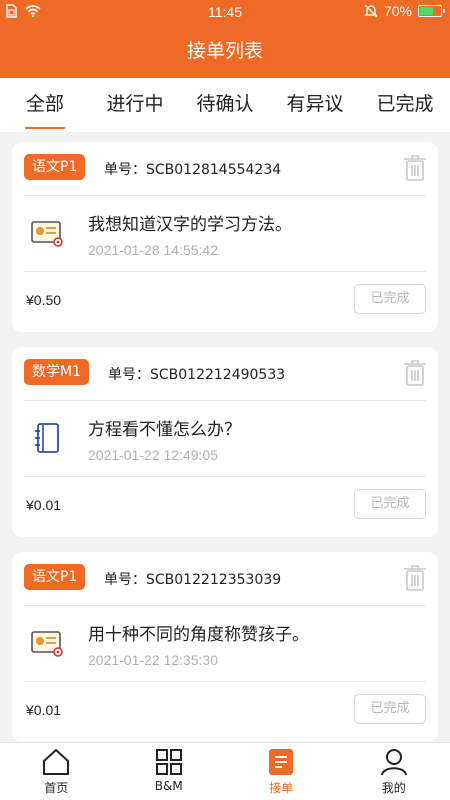 Image resolution: width=450 pixels, height=800 pixels. I want to click on battery-fill, so click(427, 11).